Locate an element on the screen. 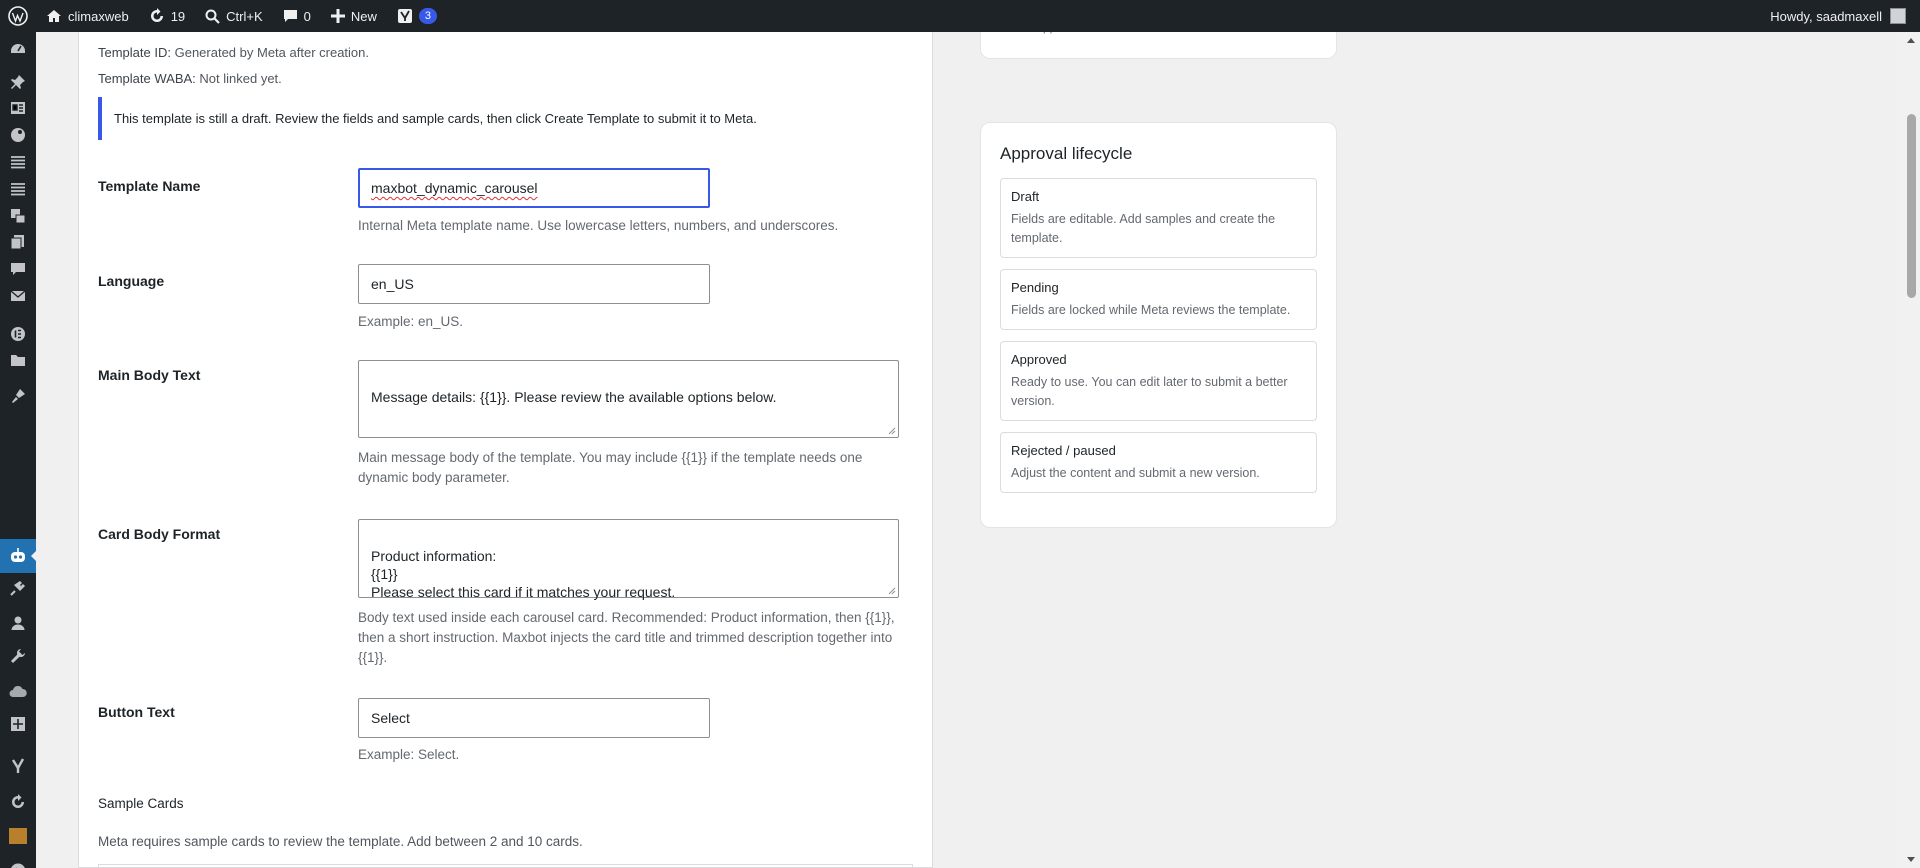 Image resolution: width=1920 pixels, height=868 pixels. media-icon is located at coordinates (18, 108).